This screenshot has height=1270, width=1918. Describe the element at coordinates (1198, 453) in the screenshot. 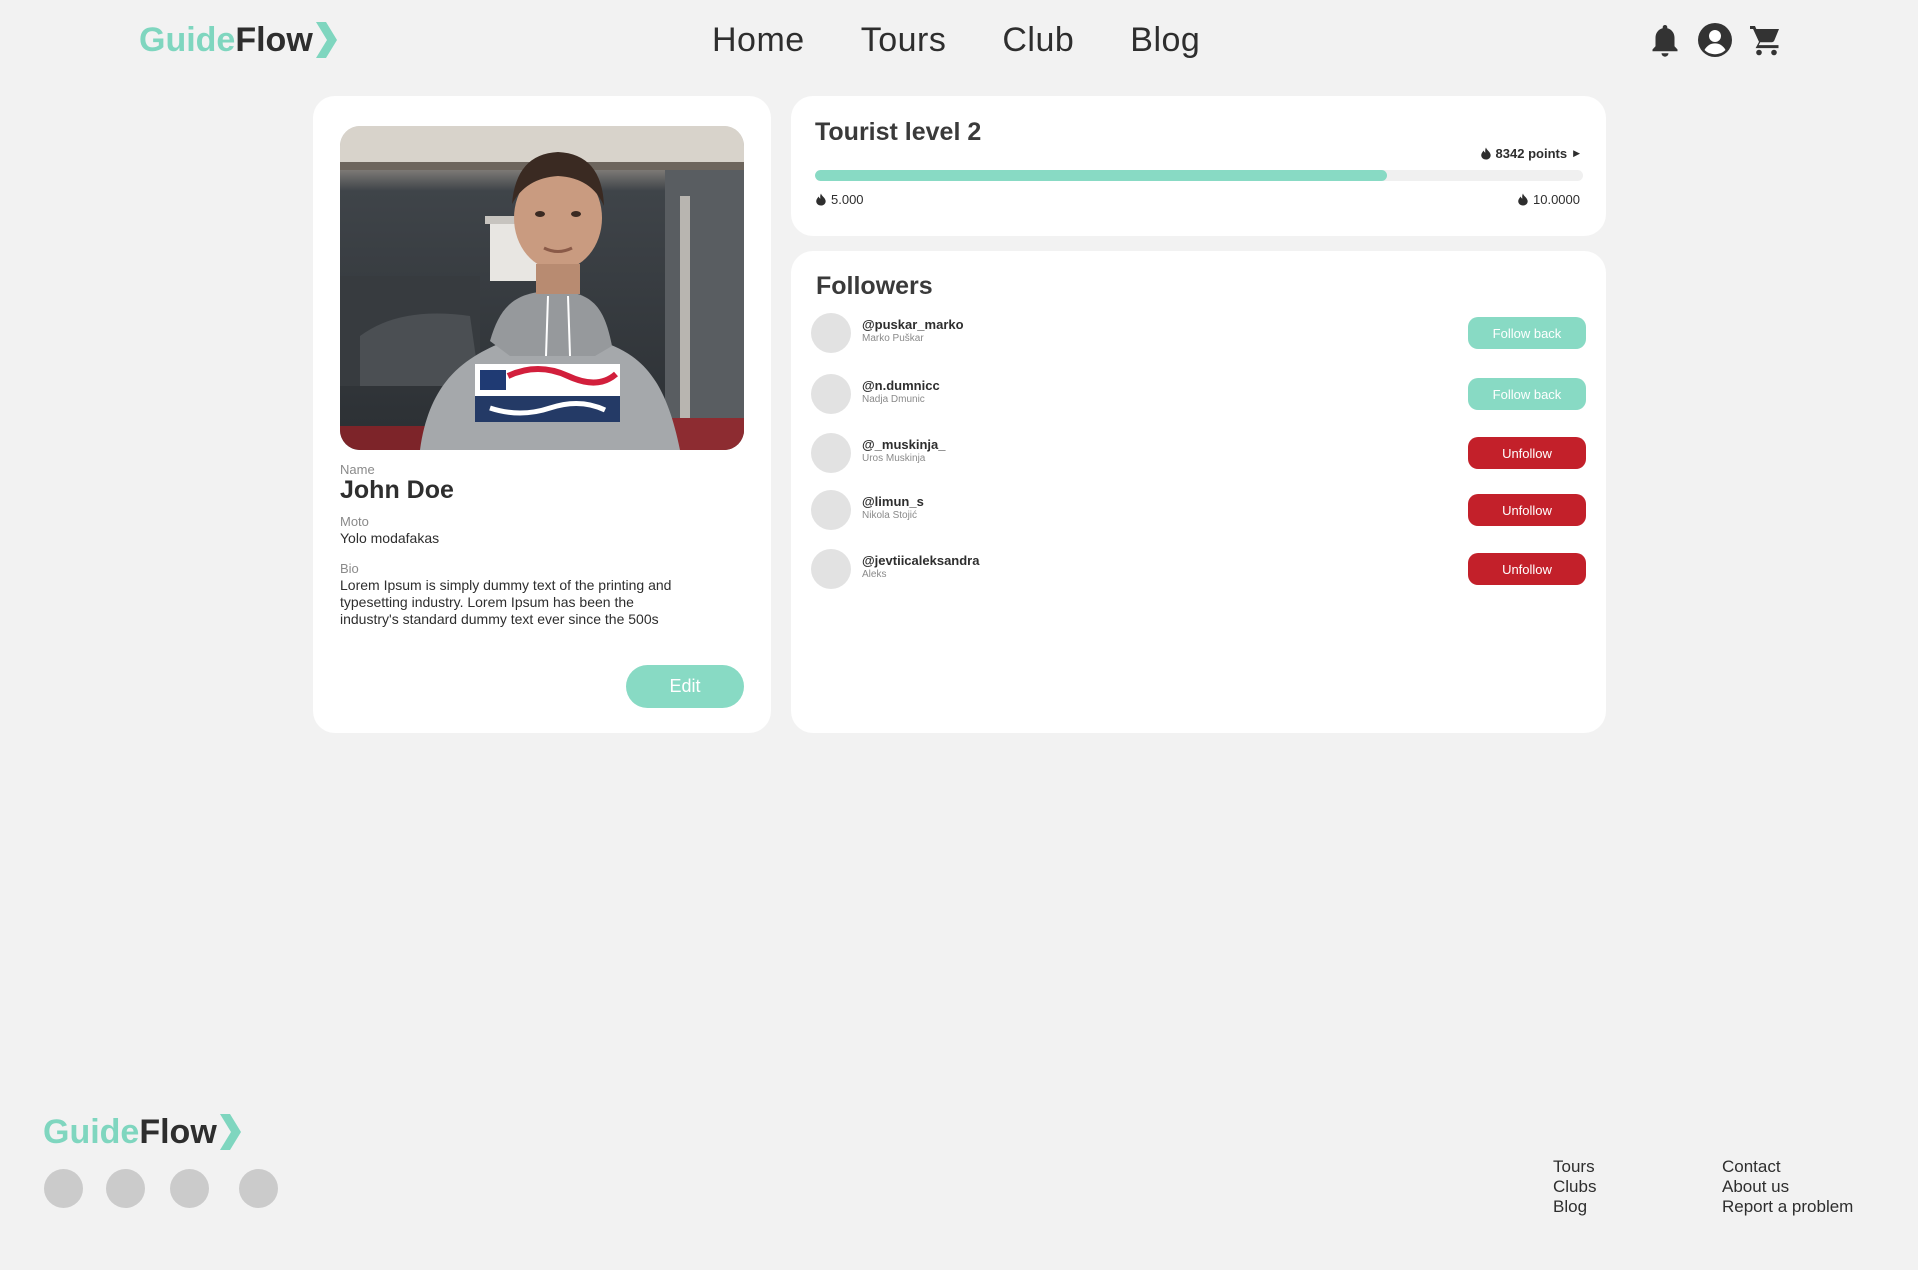

I see `follower-row: @_muskinja_ Uros Muskinja Unfollow` at that location.